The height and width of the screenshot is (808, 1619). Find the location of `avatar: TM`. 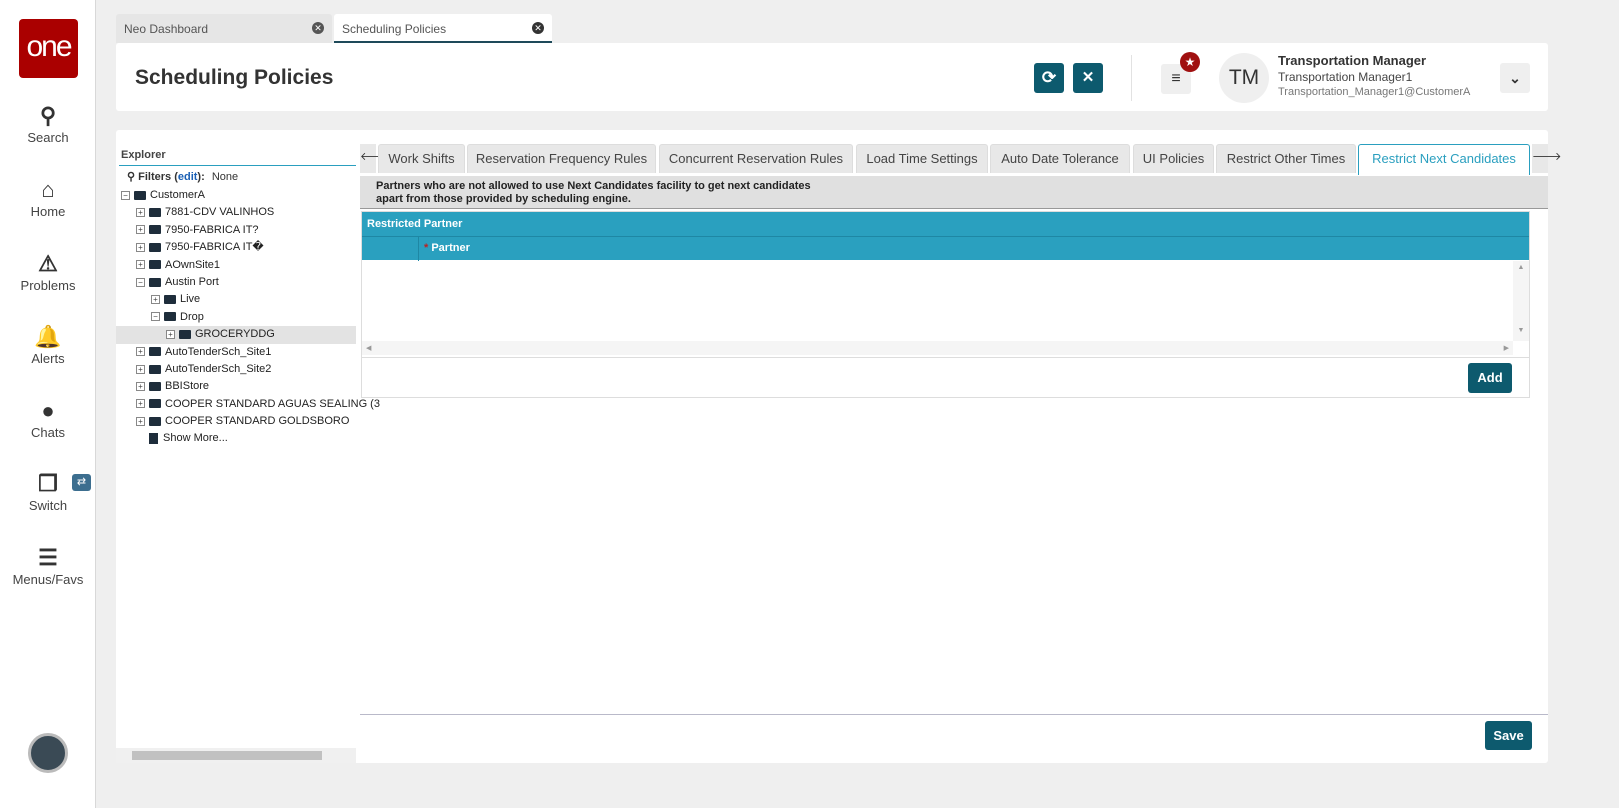

avatar: TM is located at coordinates (1244, 78).